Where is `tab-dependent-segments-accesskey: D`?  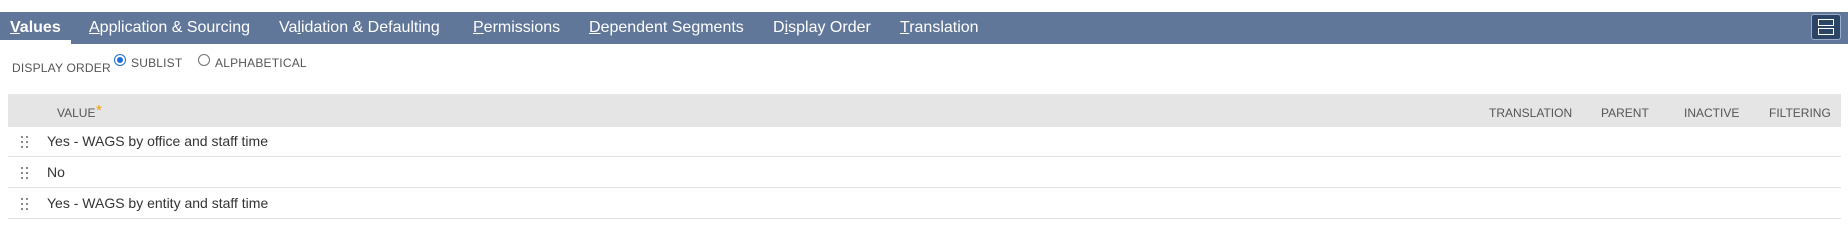 tab-dependent-segments-accesskey: D is located at coordinates (595, 27).